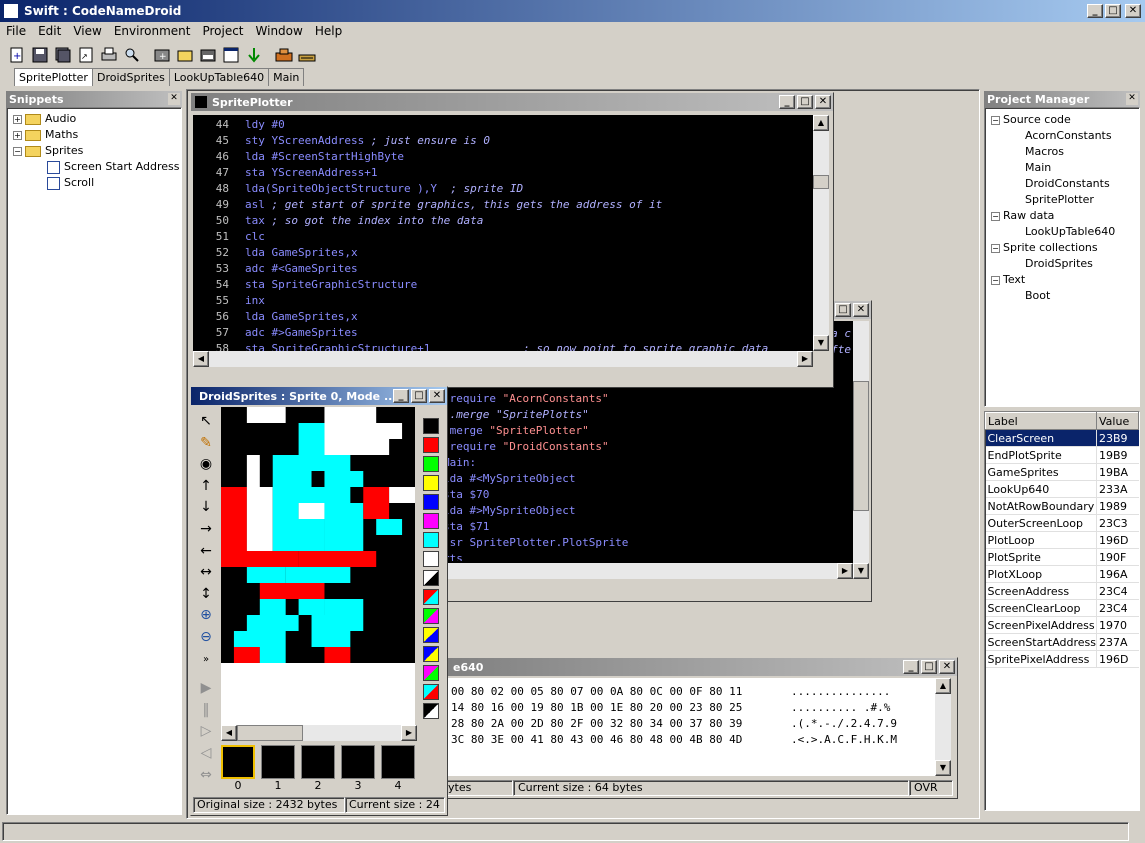 Image resolution: width=1145 pixels, height=843 pixels. I want to click on new-project-icon: +, so click(162, 55).